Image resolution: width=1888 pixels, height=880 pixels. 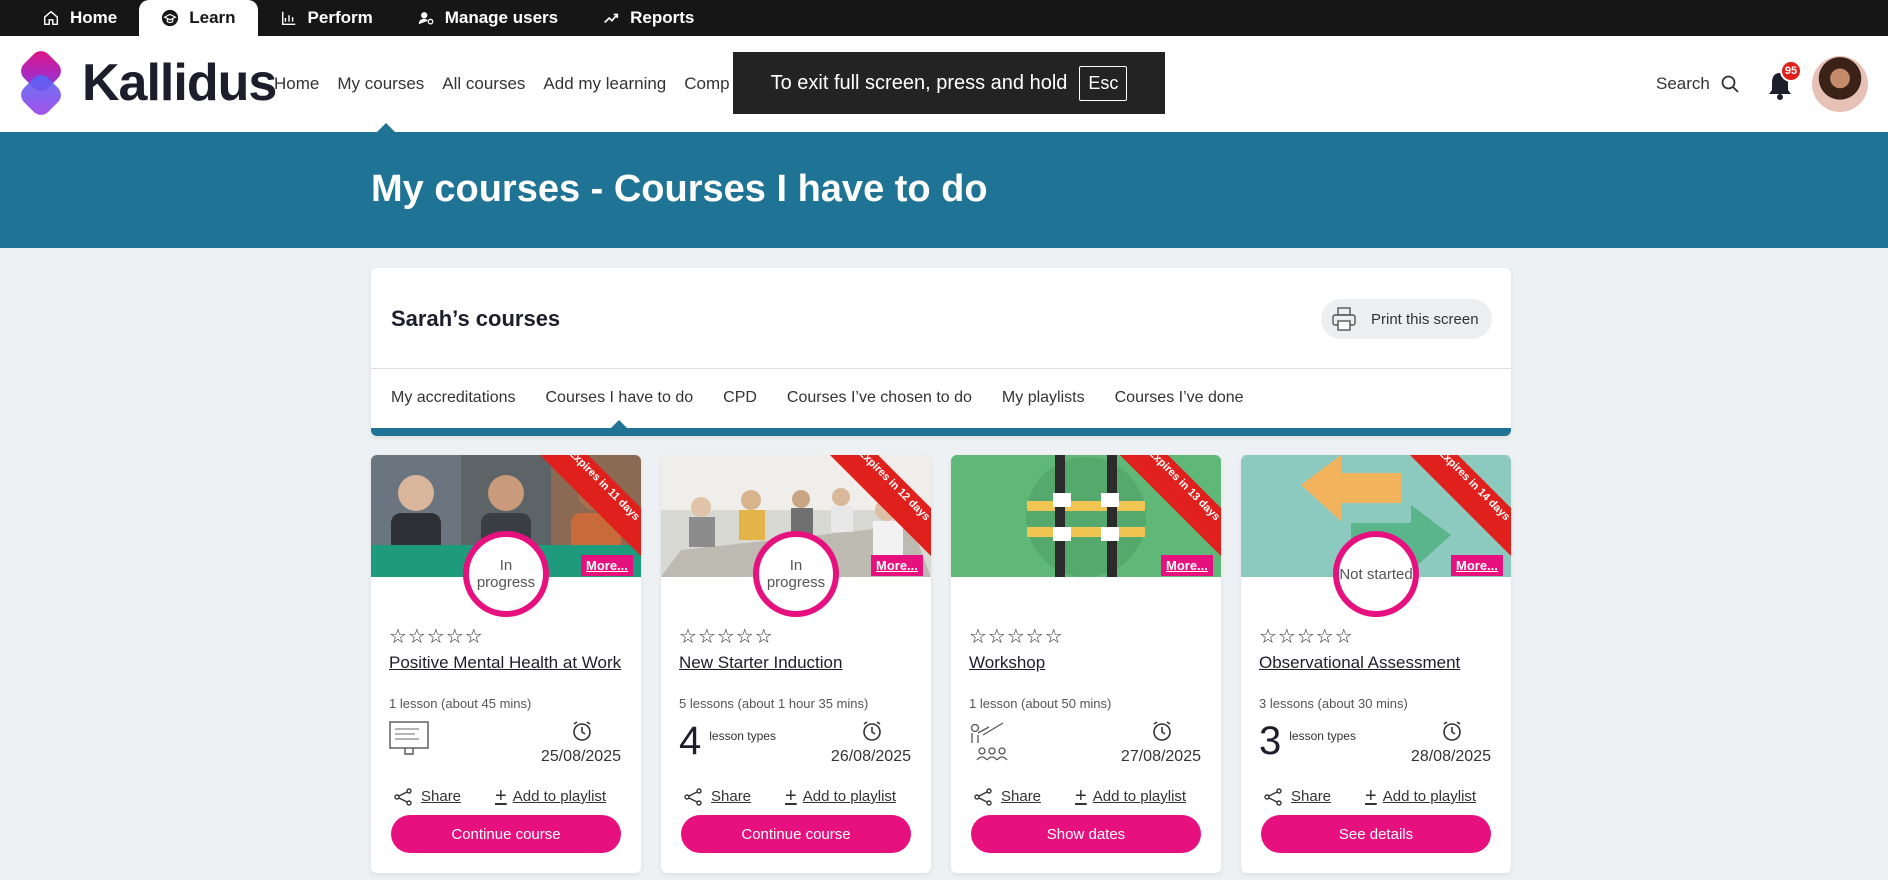 I want to click on graduation-cap-icon, so click(x=170, y=18).